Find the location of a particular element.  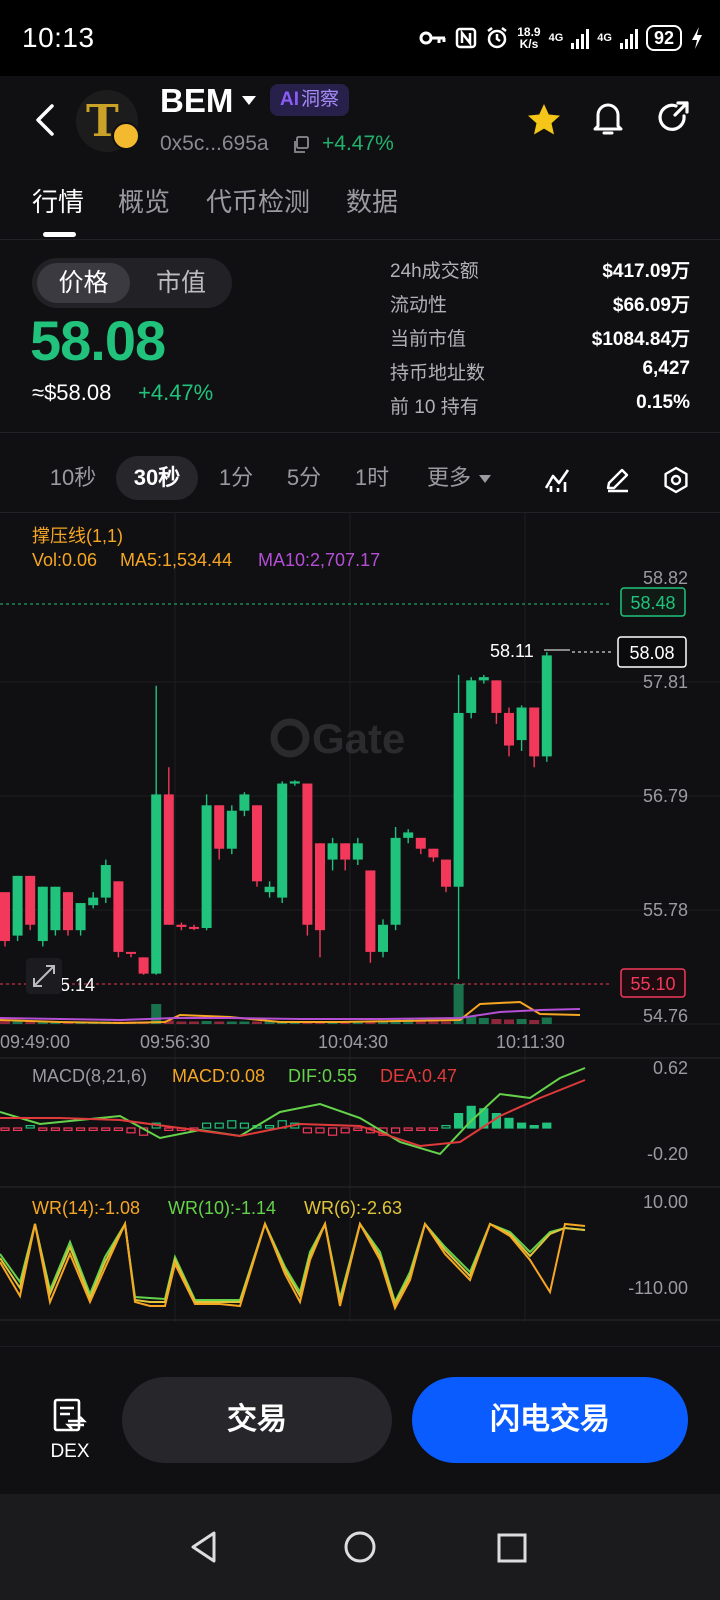

draw-pen-icon is located at coordinates (618, 480).